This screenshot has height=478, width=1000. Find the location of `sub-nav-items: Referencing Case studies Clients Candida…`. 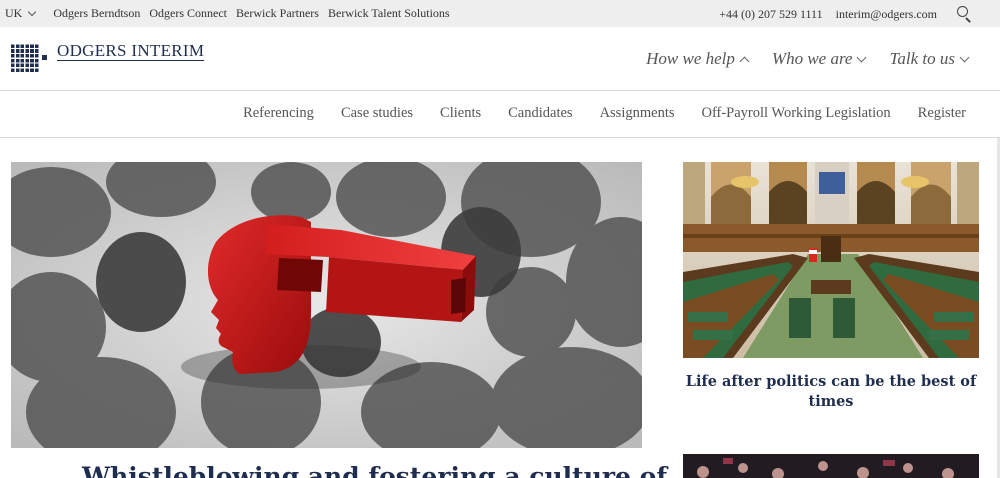

sub-nav-items: Referencing Case studies Clients Candida… is located at coordinates (591, 113).